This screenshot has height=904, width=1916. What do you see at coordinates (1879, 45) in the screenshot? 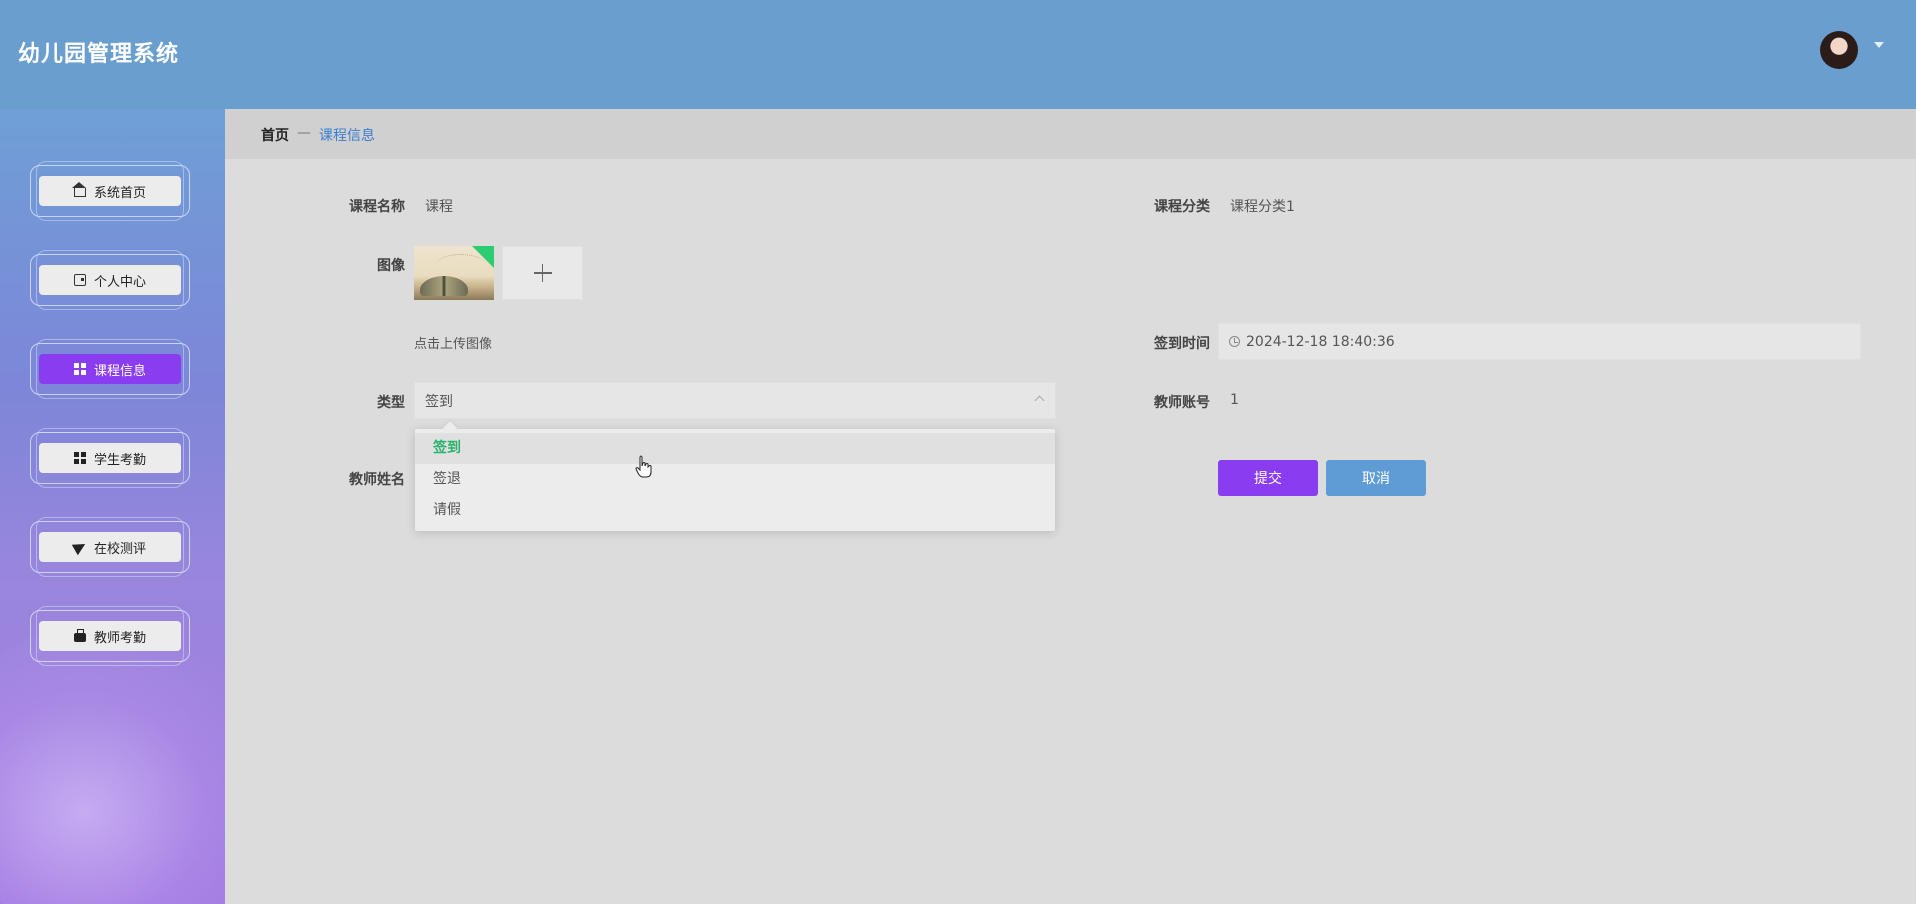
I see `caret-down-icon` at bounding box center [1879, 45].